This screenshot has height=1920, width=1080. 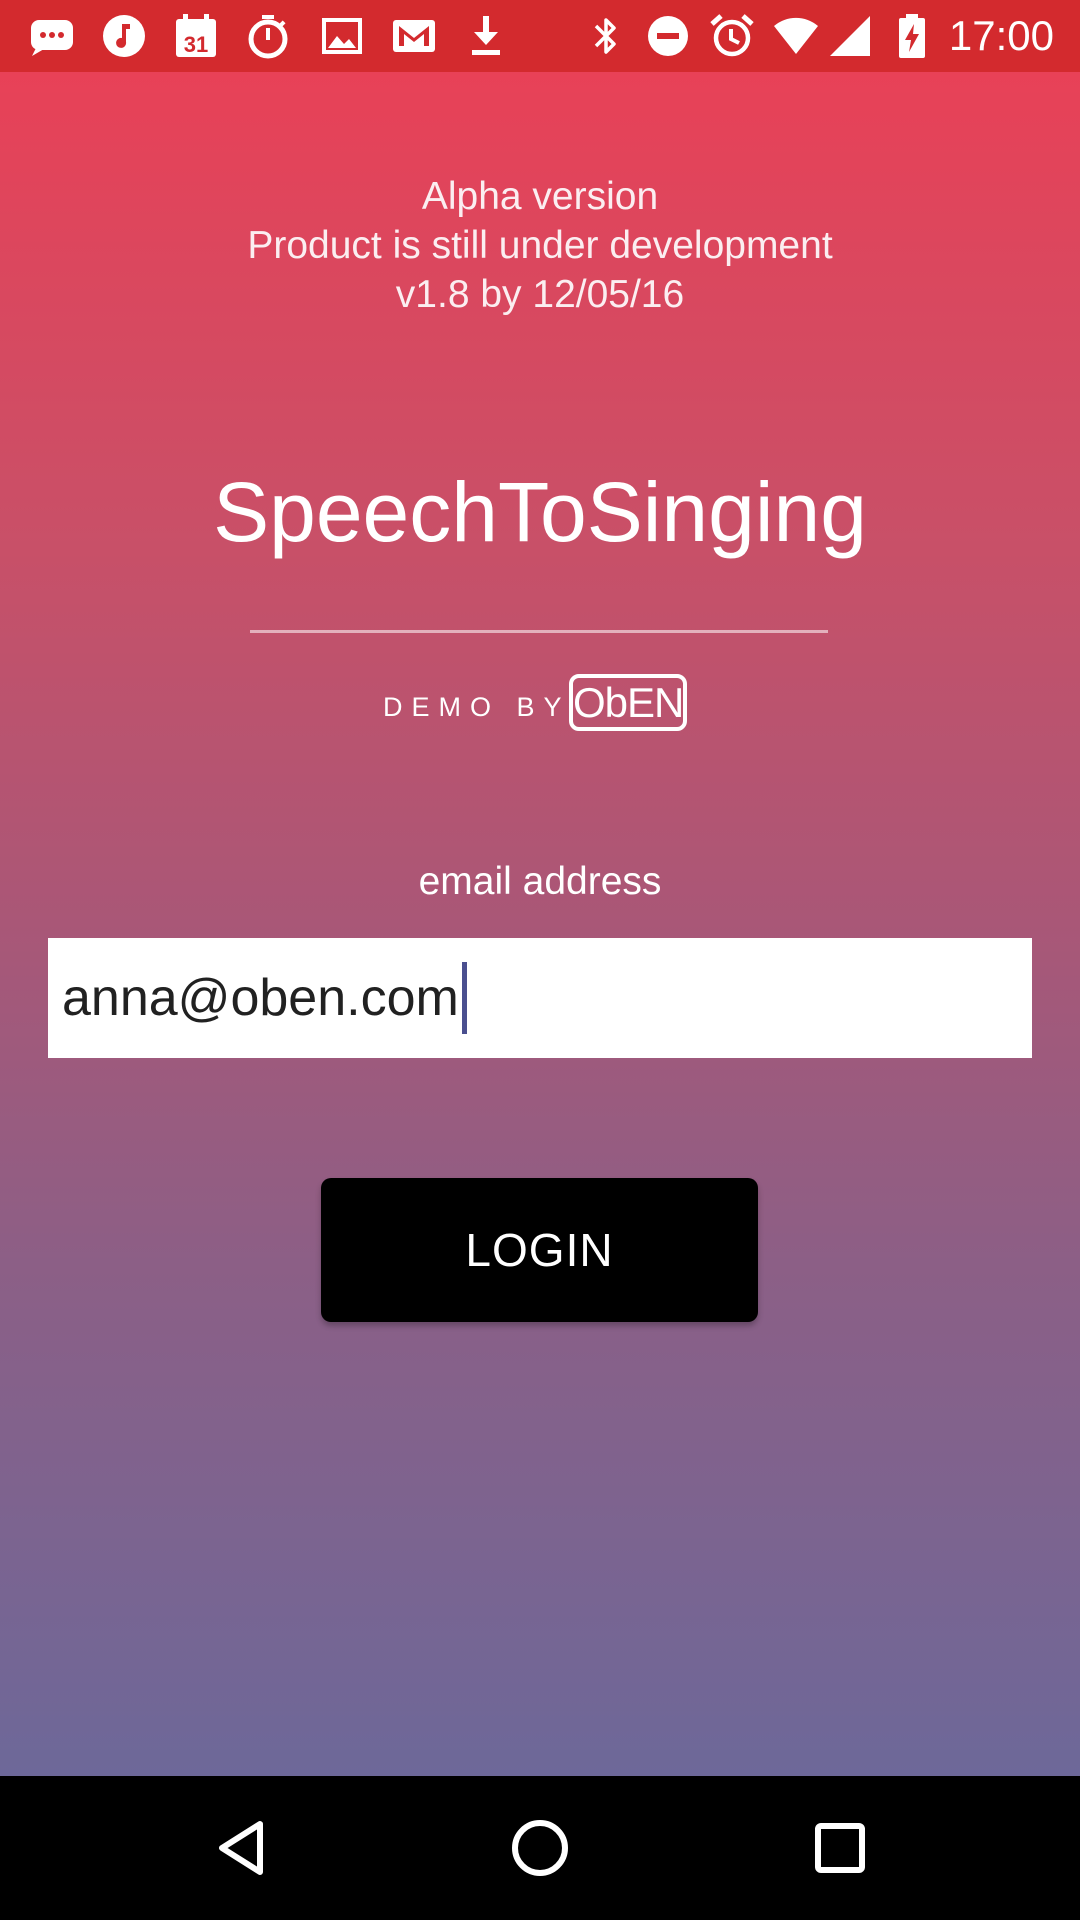 What do you see at coordinates (840, 1848) in the screenshot?
I see `recents-icon` at bounding box center [840, 1848].